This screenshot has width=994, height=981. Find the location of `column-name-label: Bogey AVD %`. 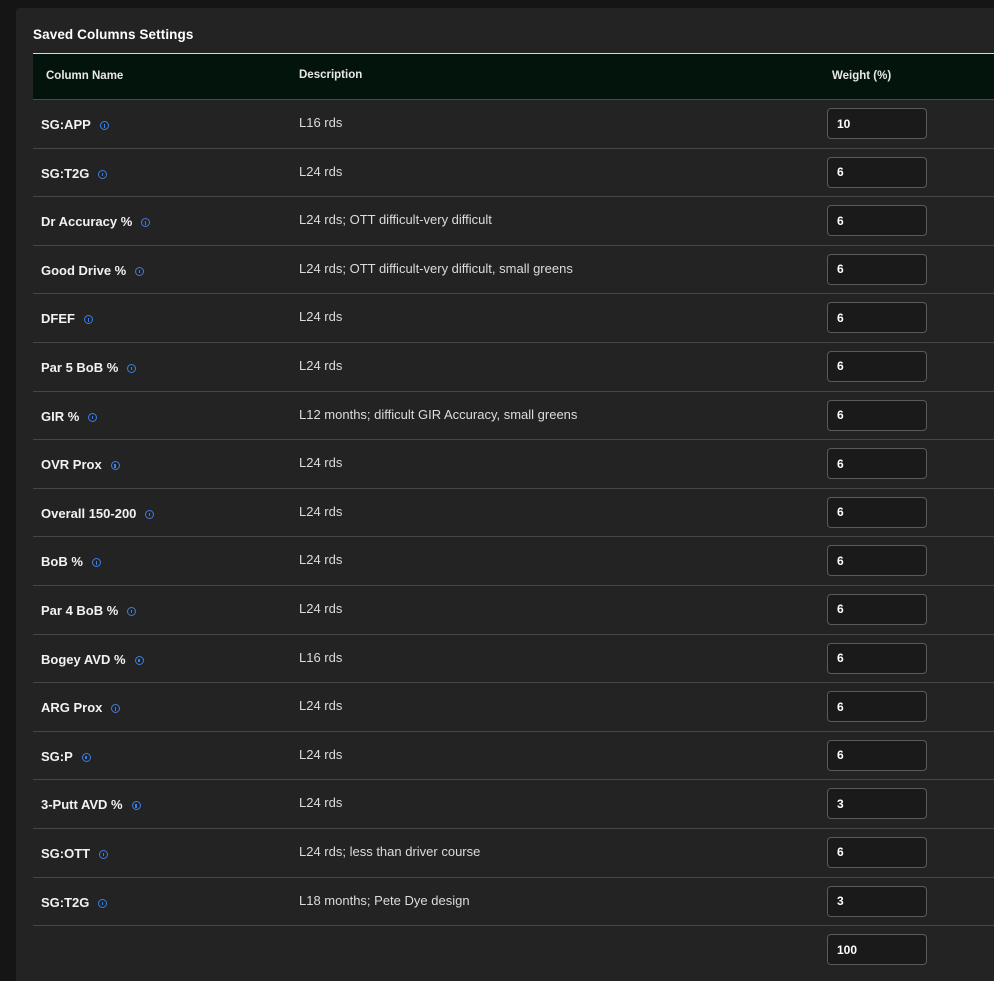

column-name-label: Bogey AVD % is located at coordinates (83, 659).